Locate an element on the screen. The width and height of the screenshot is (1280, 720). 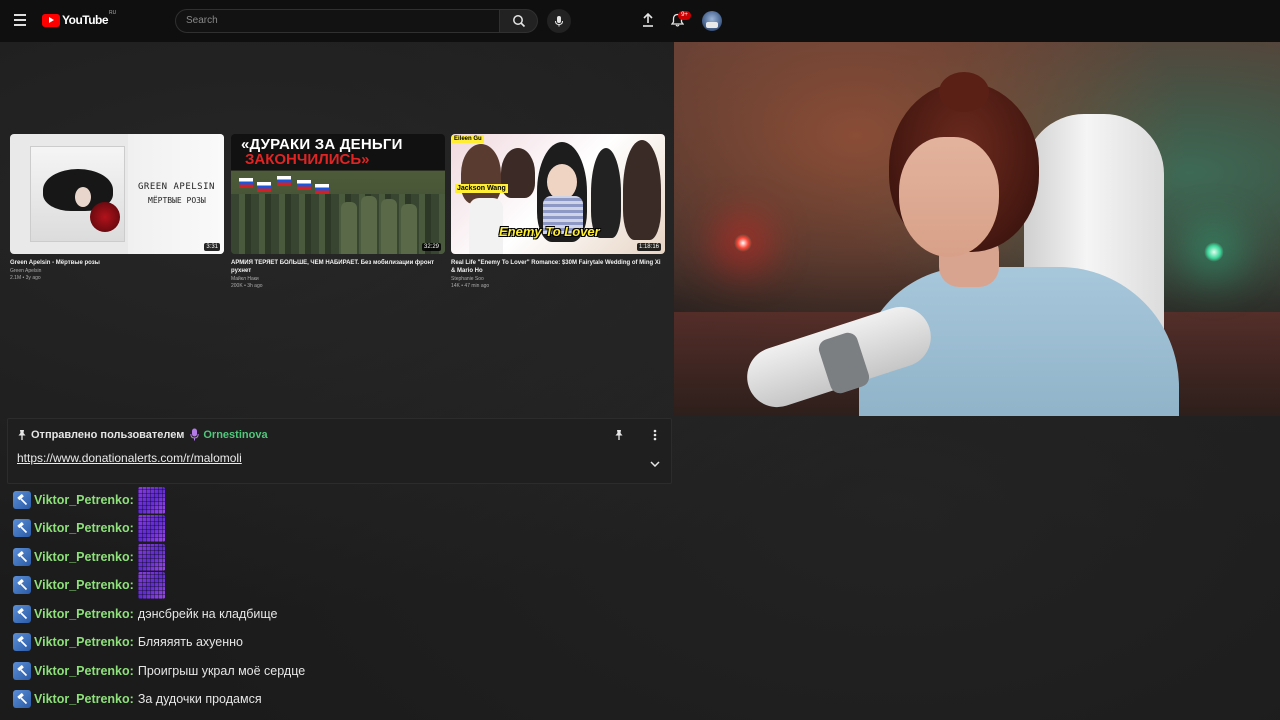
youtube-wordmark: YouTube is located at coordinates (85, 20).